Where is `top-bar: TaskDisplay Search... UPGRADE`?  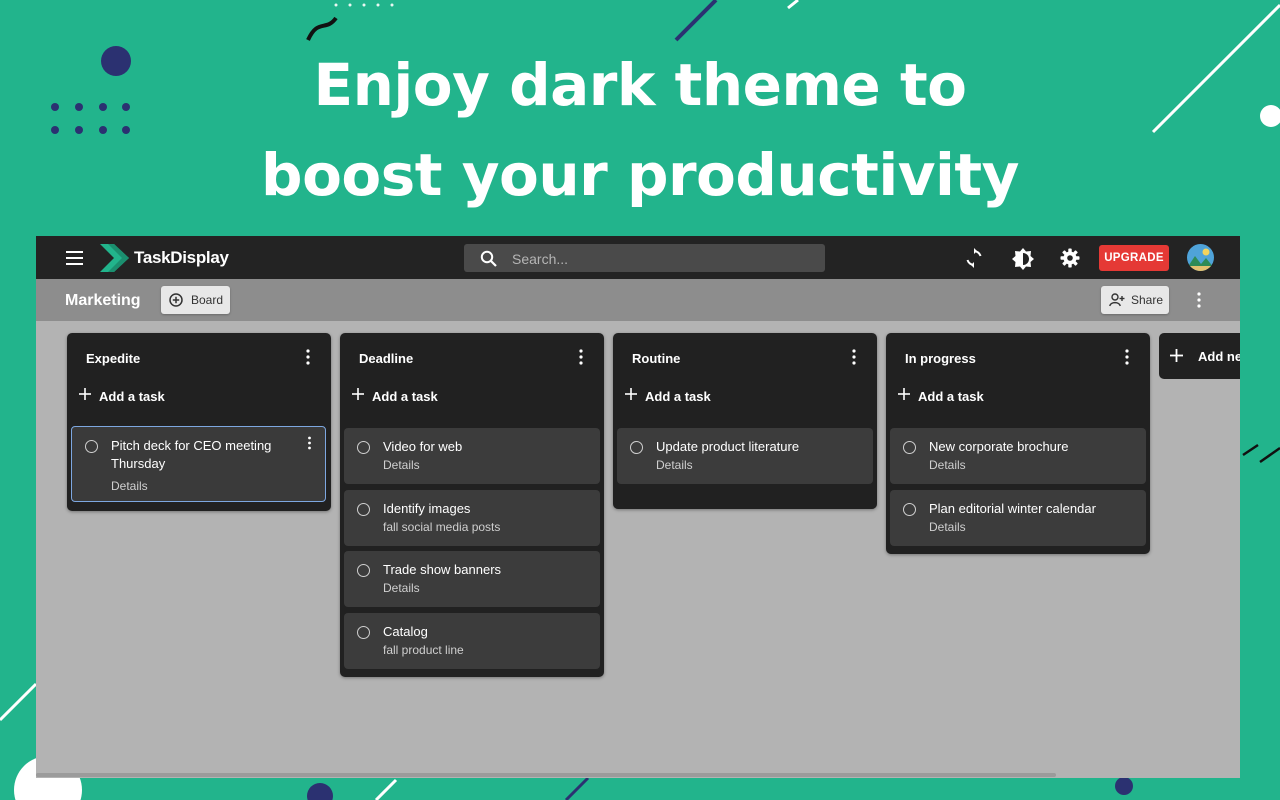 top-bar: TaskDisplay Search... UPGRADE is located at coordinates (638, 257).